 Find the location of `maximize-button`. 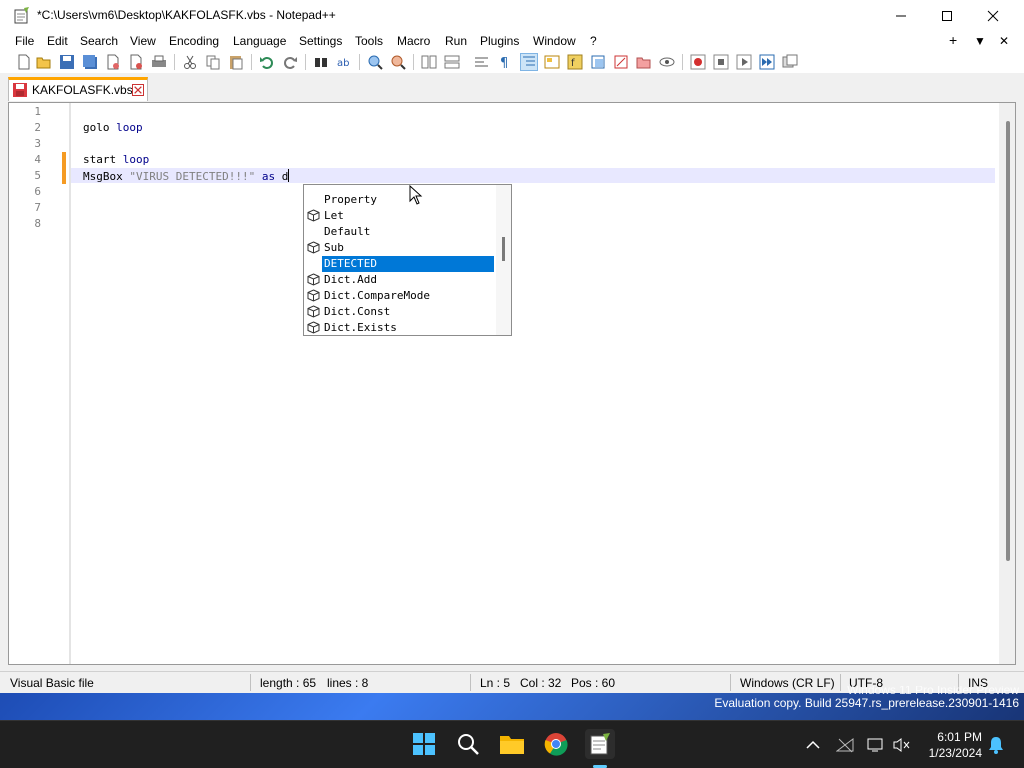

maximize-button is located at coordinates (947, 15).